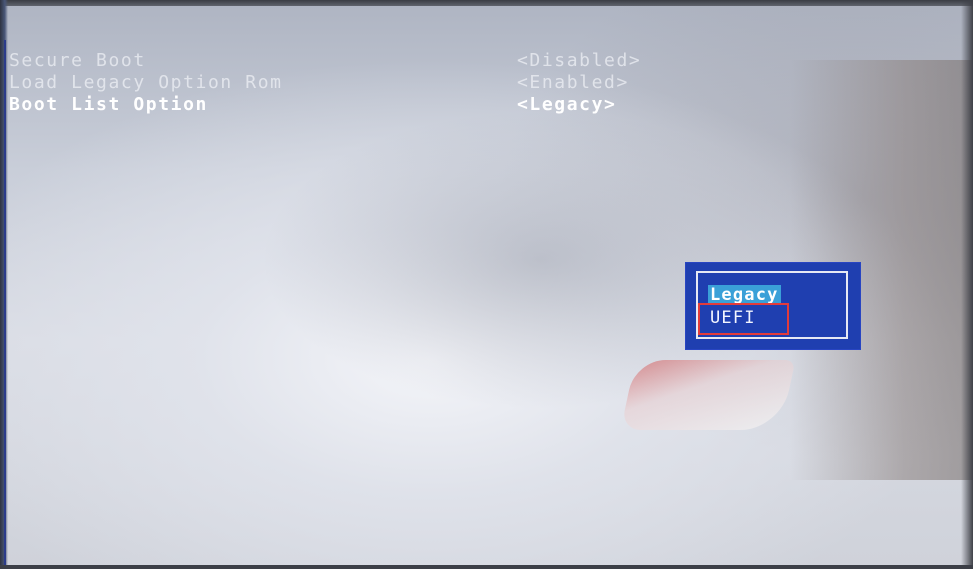 The image size is (973, 569). I want to click on setting-label: Secure Boot, so click(77, 60).